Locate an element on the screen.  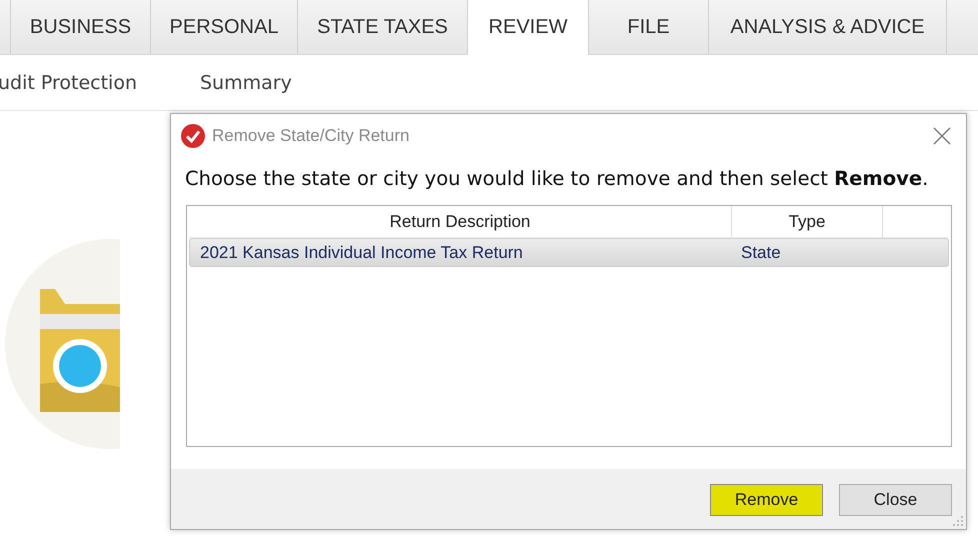
close-icon is located at coordinates (942, 135).